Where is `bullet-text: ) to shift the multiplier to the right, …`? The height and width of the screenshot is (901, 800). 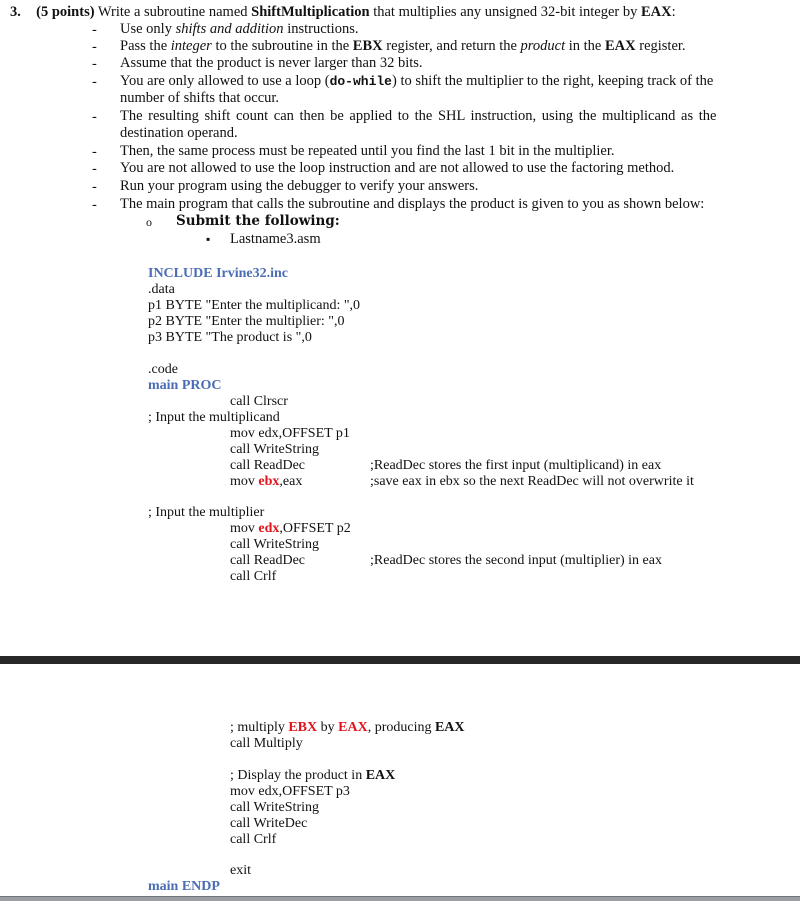
bullet-text: ) to shift the multiplier to the right, … is located at coordinates (552, 81).